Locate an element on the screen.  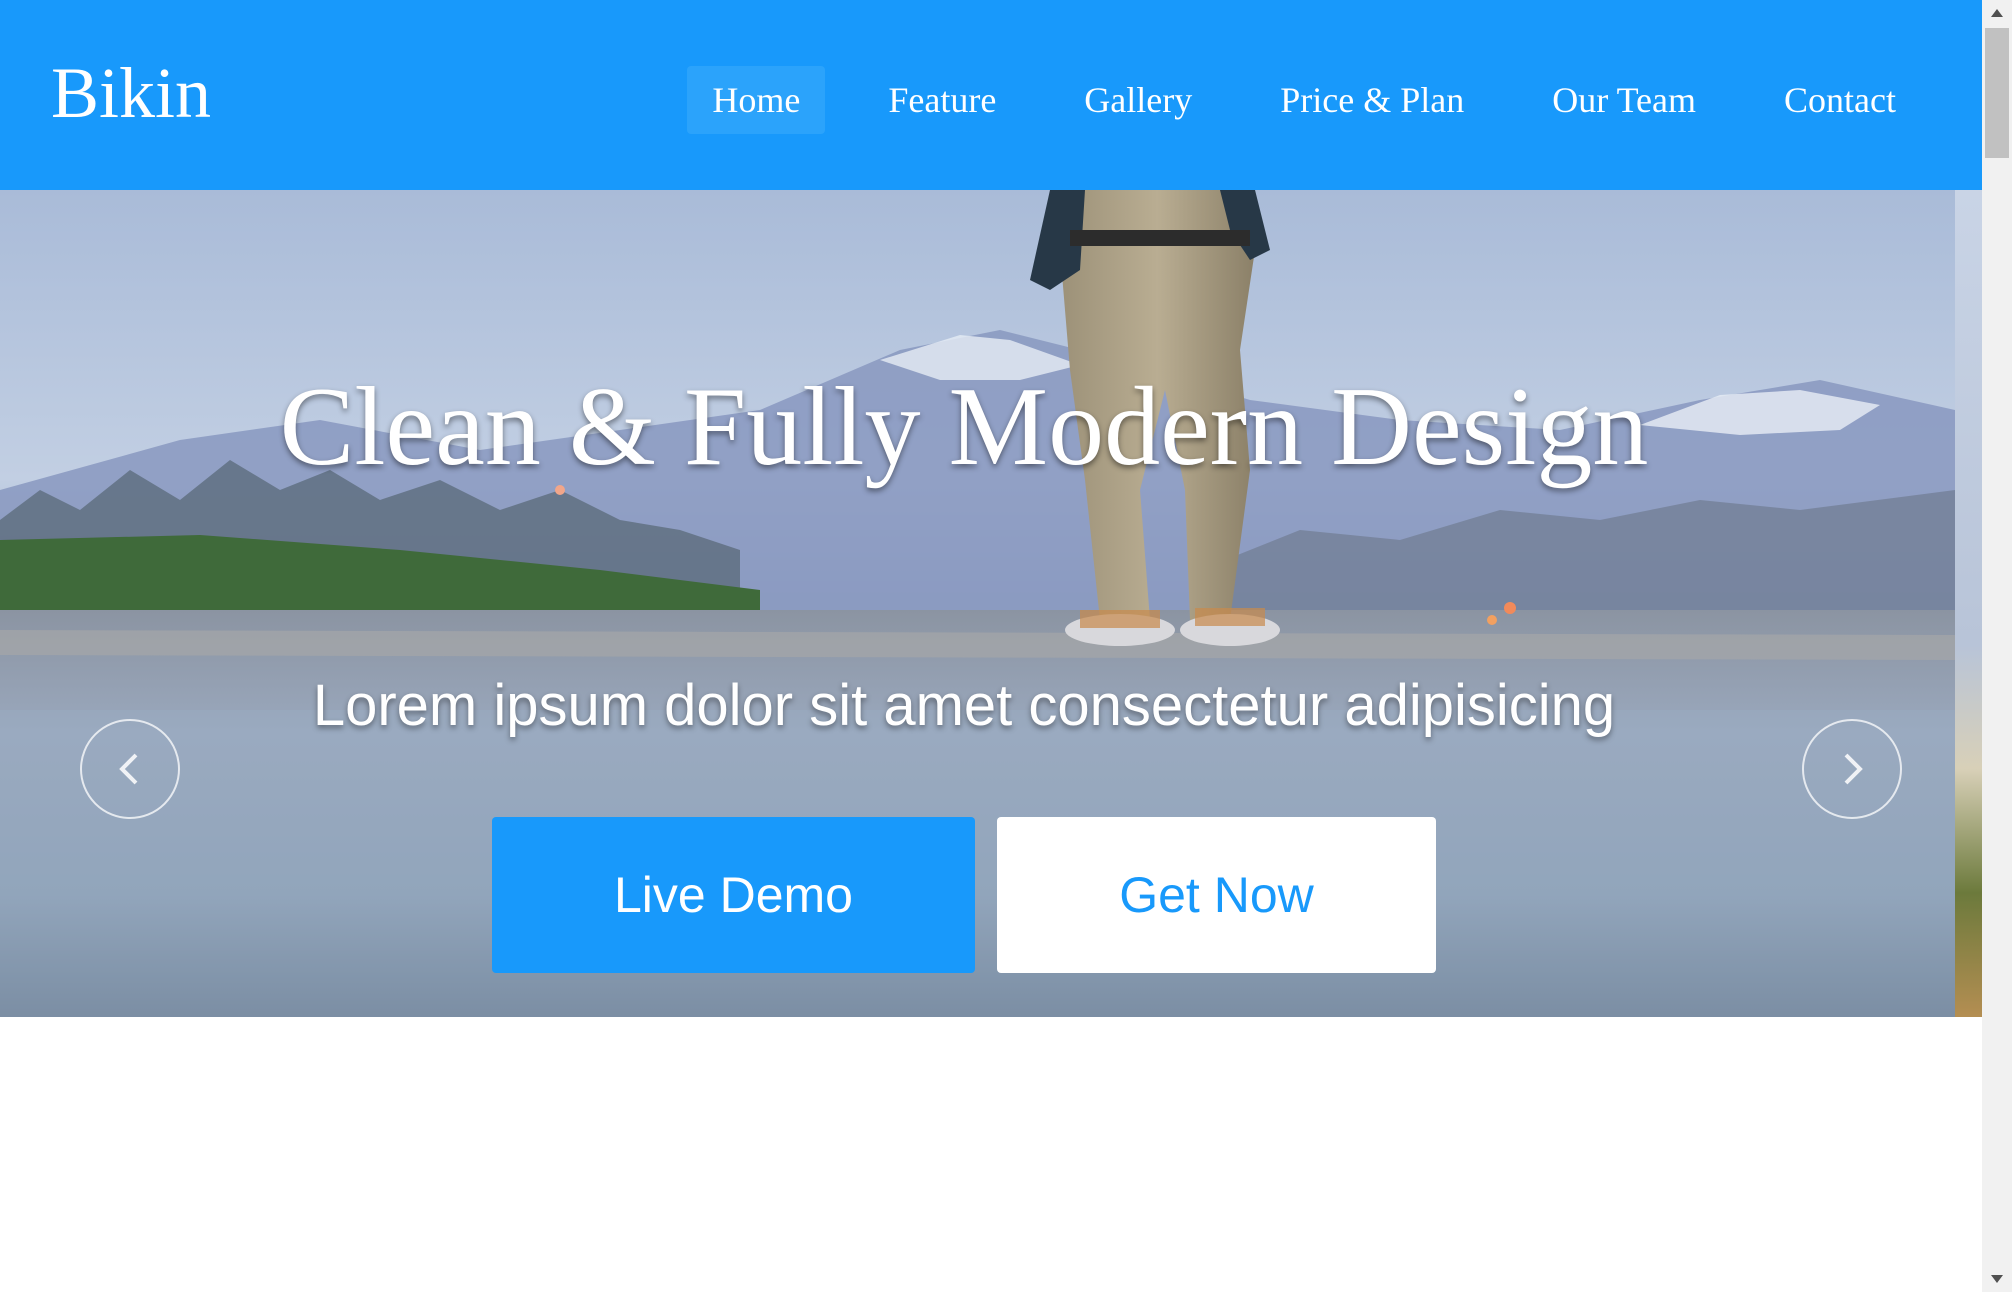
nav-item-gallery: Gallery is located at coordinates (1138, 100).